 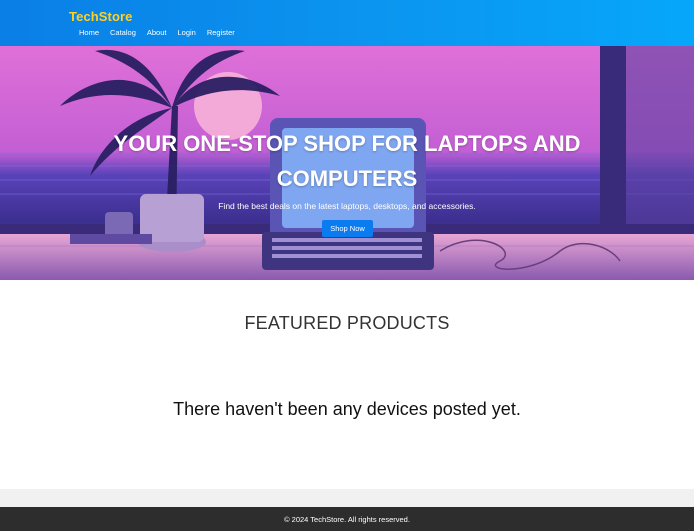 What do you see at coordinates (123, 32) in the screenshot?
I see `nav-catalog-link: Catalog` at bounding box center [123, 32].